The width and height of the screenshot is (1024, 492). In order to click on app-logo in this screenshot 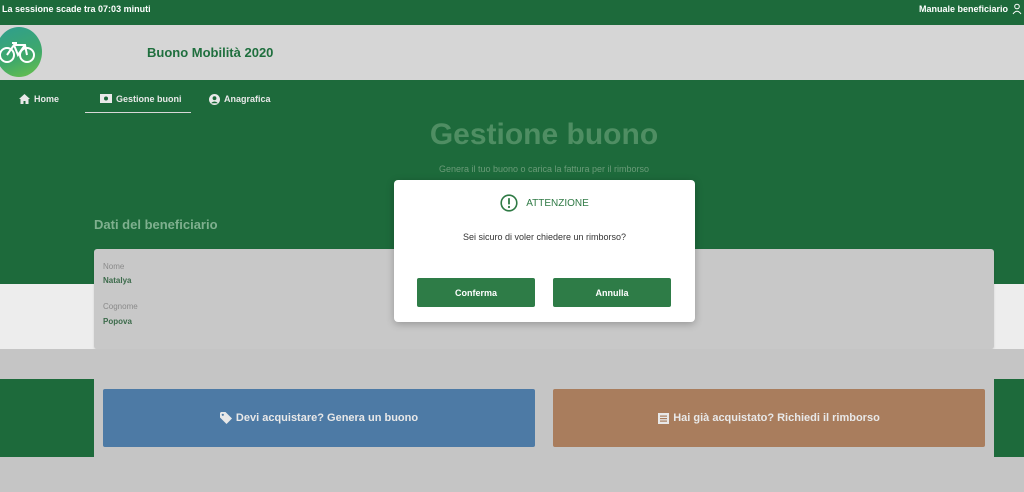, I will do `click(21, 52)`.